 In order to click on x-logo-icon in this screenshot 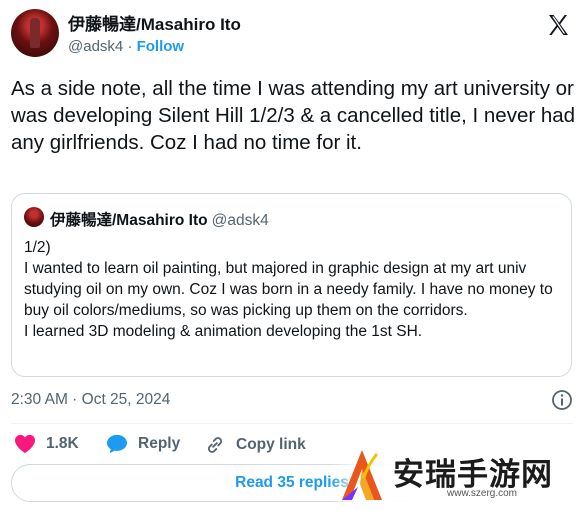, I will do `click(558, 25)`.